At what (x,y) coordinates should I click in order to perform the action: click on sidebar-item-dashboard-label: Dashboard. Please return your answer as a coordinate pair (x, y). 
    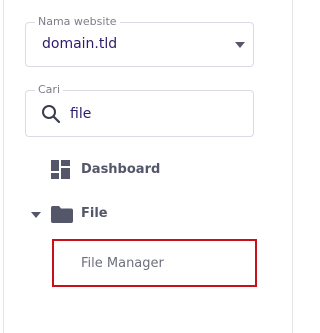
    Looking at the image, I should click on (121, 169).